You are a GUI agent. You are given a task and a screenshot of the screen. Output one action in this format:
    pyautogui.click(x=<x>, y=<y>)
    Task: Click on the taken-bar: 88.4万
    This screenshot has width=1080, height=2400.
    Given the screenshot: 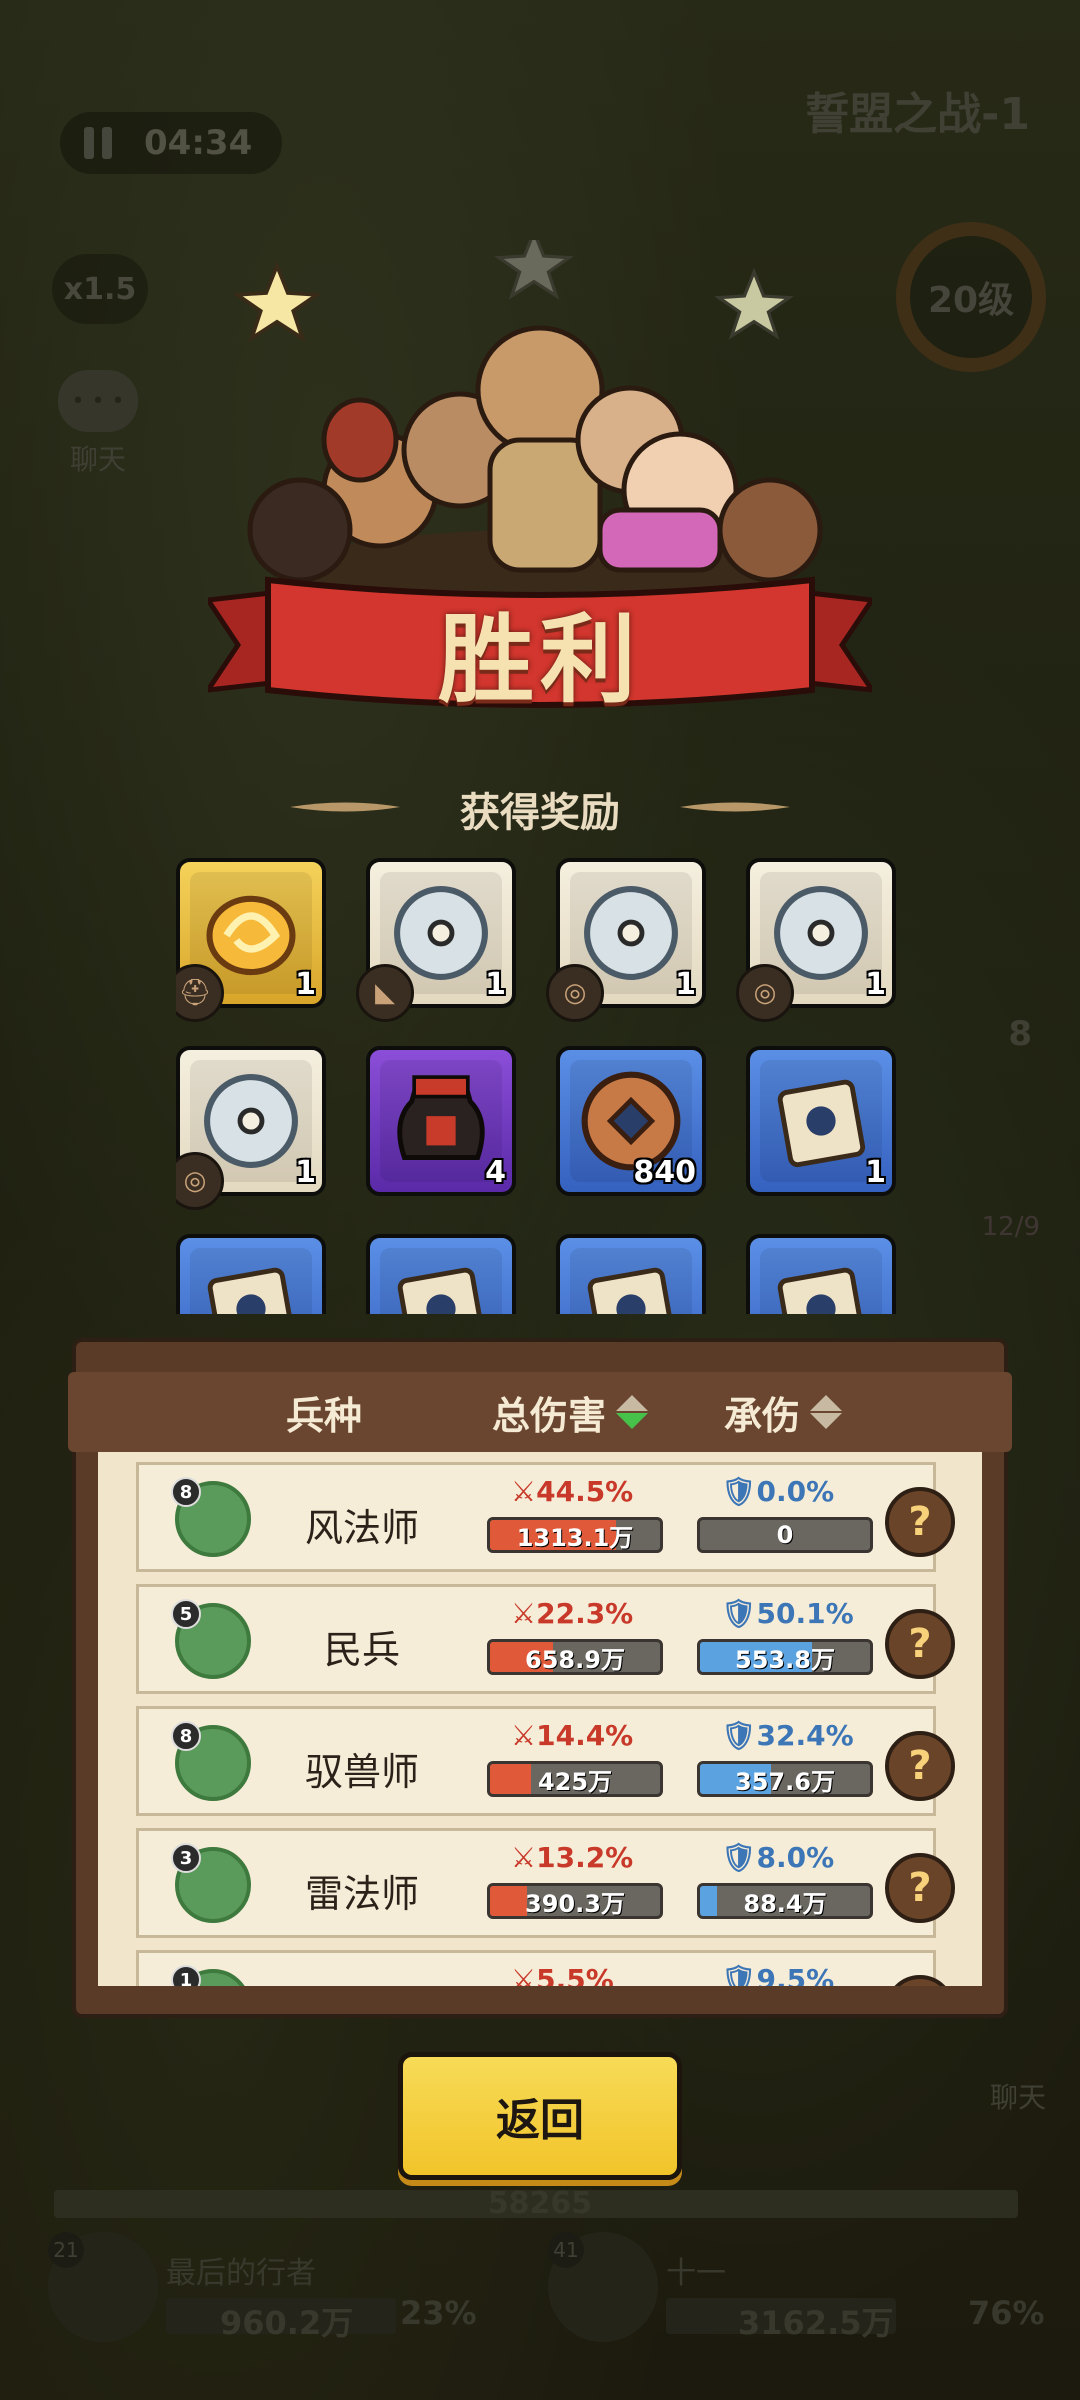 What is the action you would take?
    pyautogui.click(x=785, y=1901)
    